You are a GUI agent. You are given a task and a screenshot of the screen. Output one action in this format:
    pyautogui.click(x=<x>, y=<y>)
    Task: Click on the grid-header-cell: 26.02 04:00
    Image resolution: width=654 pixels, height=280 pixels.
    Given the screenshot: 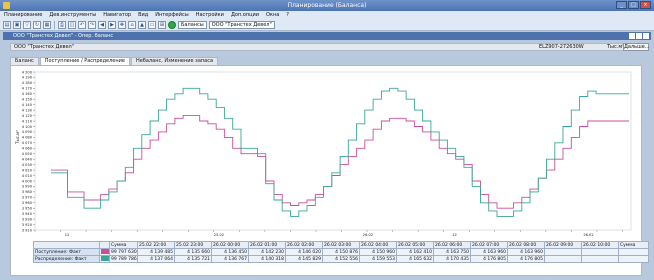 What is the action you would take?
    pyautogui.click(x=378, y=245)
    